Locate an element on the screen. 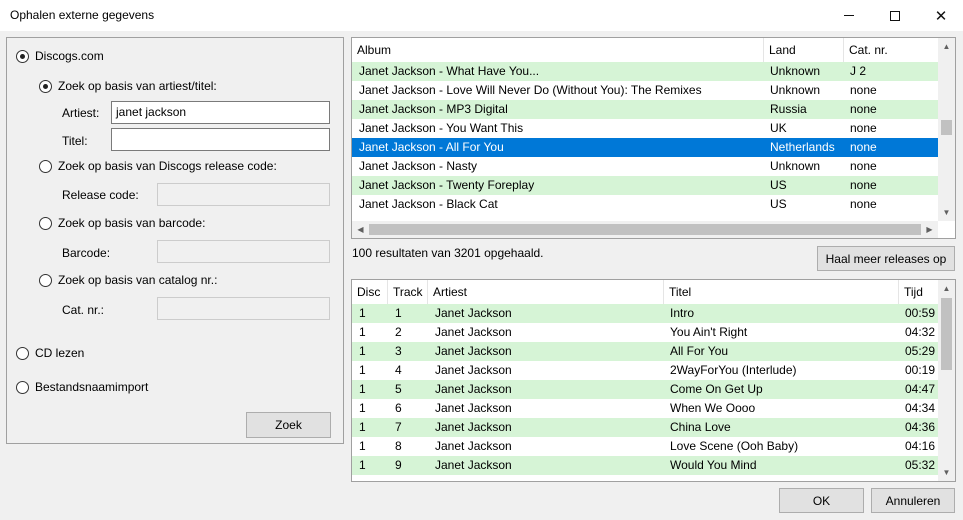  artist-label: Artiest: is located at coordinates (81, 113).